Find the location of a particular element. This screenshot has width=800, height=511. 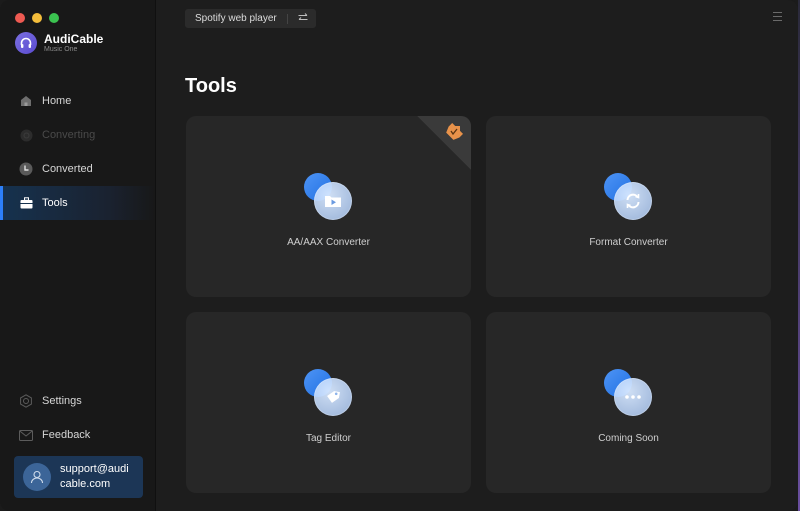

headphones-logo-icon is located at coordinates (26, 43).